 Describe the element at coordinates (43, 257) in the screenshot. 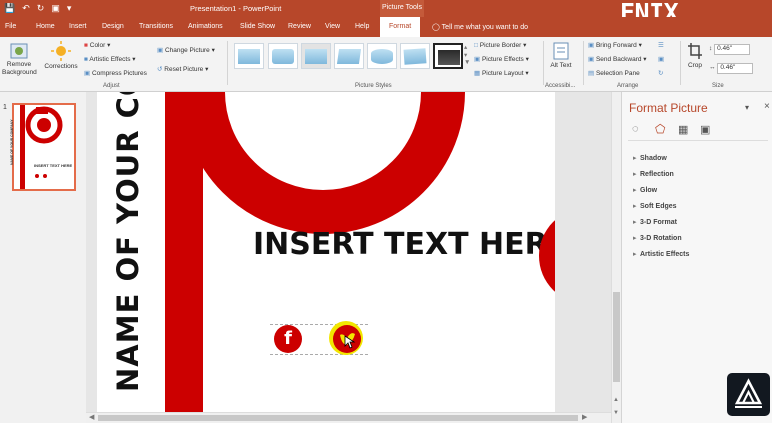

I see `slide-thumbnail-panel: 1 NAME OF YOUR COMPANY INSERT TEXT HERE` at that location.